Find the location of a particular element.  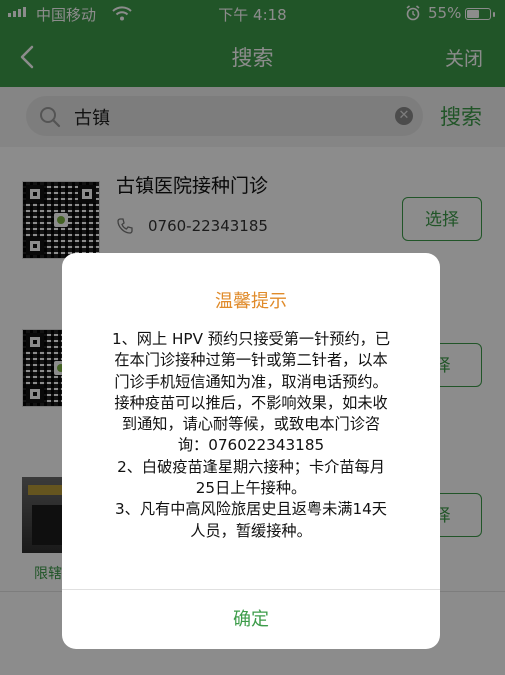

dialog-line: 1、网上 HPV 预约只接受第一针预约，已 is located at coordinates (251, 339).